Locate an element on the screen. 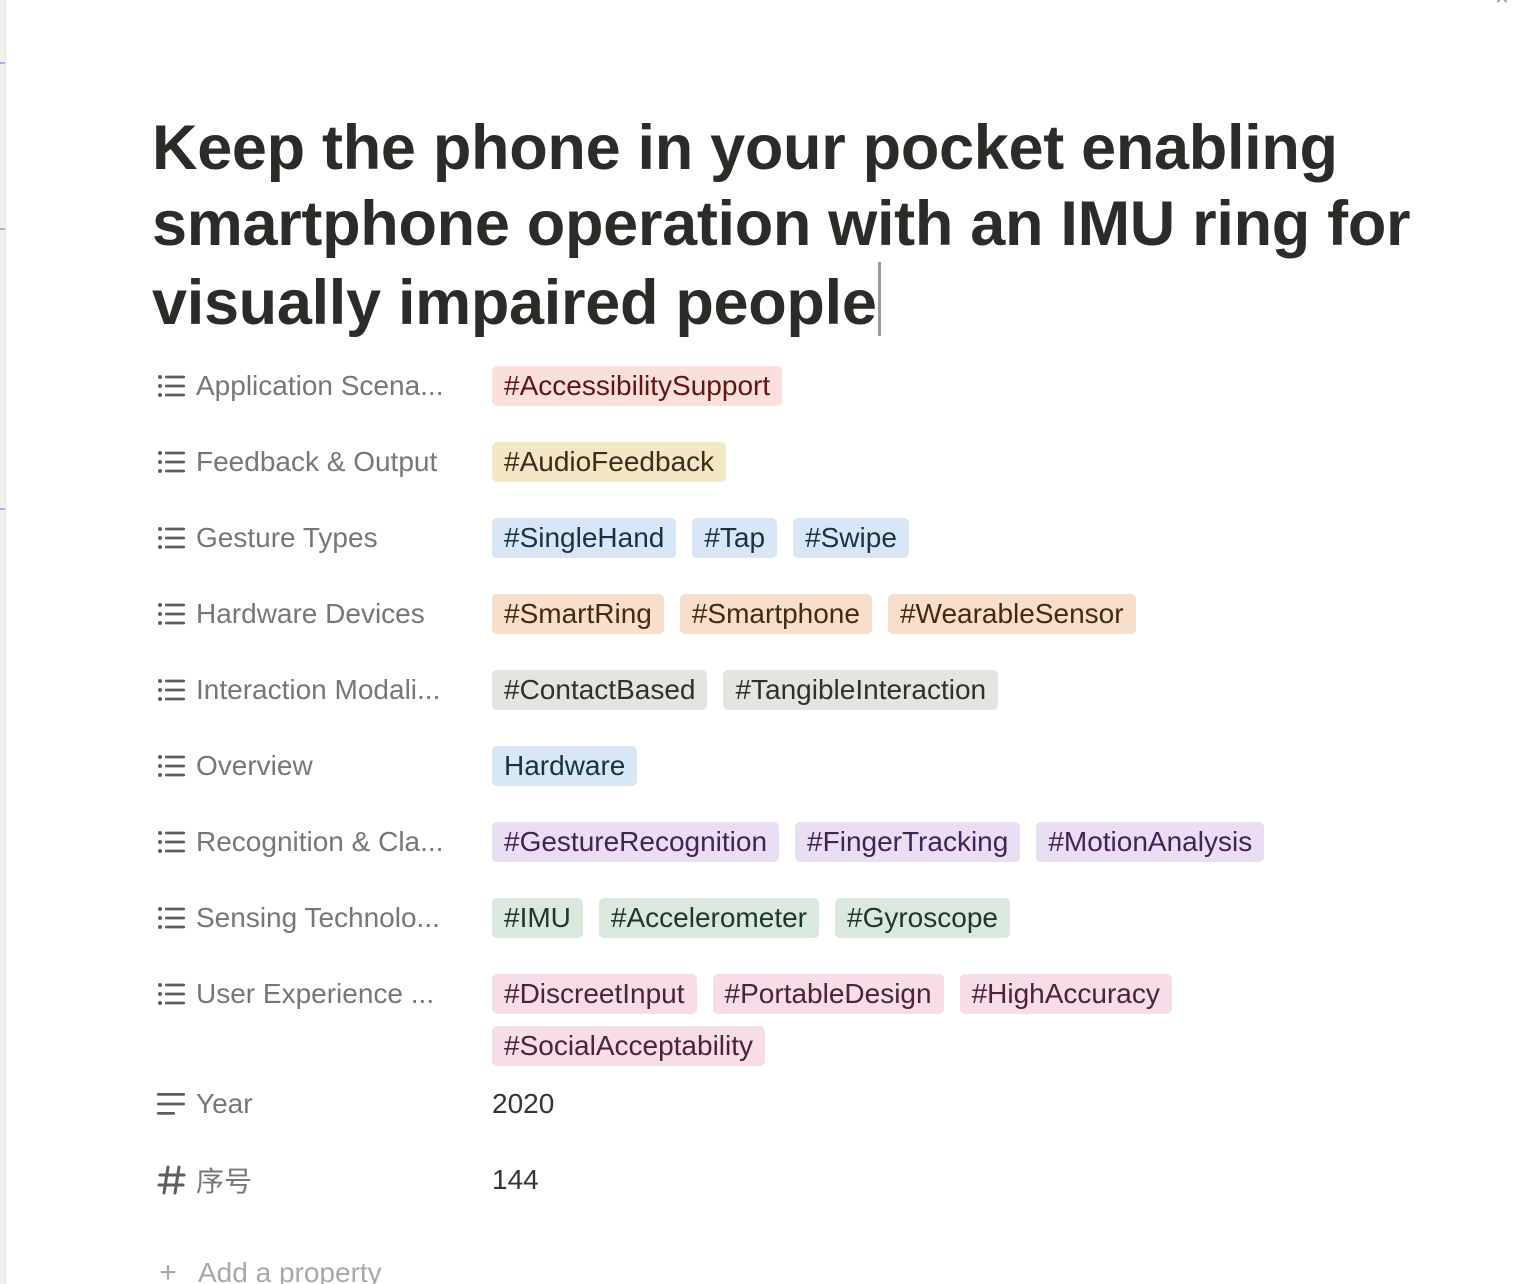 The height and width of the screenshot is (1284, 1520). property-name: 序号 is located at coordinates (322, 1180).